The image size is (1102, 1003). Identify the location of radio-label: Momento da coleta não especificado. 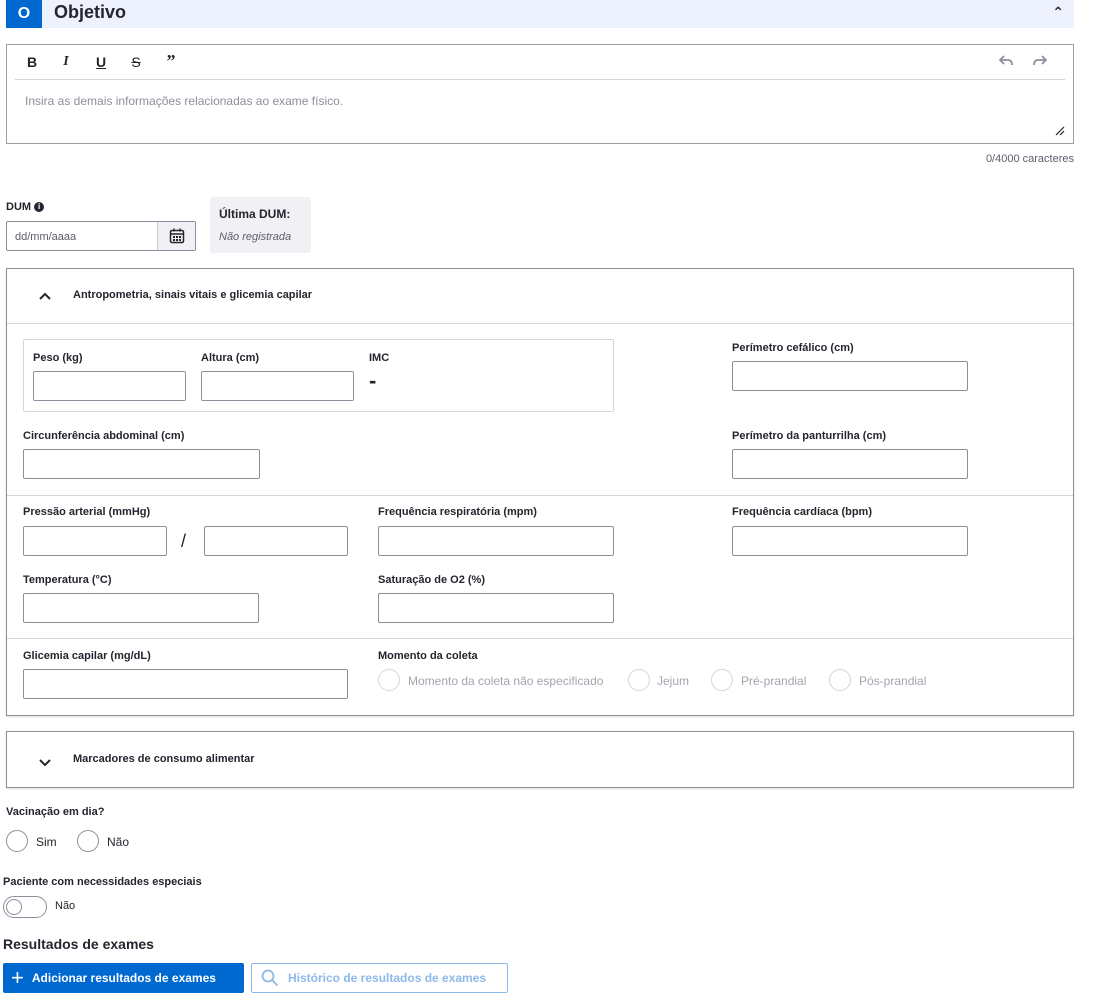
(506, 681).